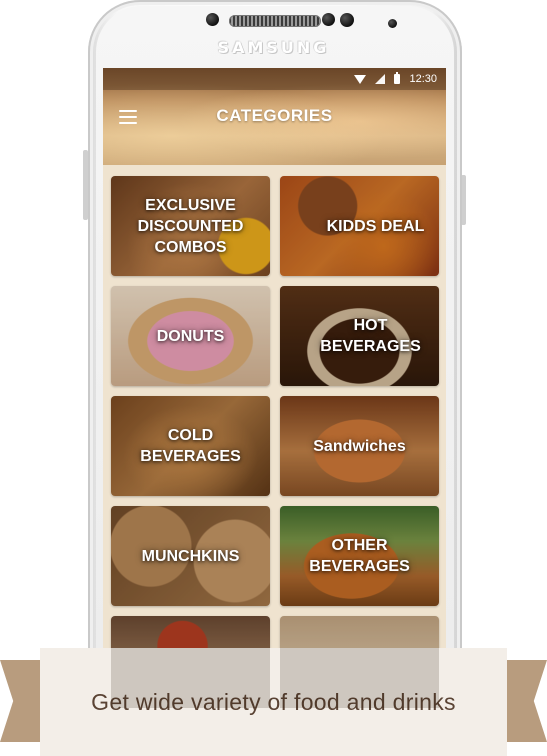 This screenshot has height=756, width=547. I want to click on category-tile-hot-beverages: HOT BEVERAGES, so click(359, 336).